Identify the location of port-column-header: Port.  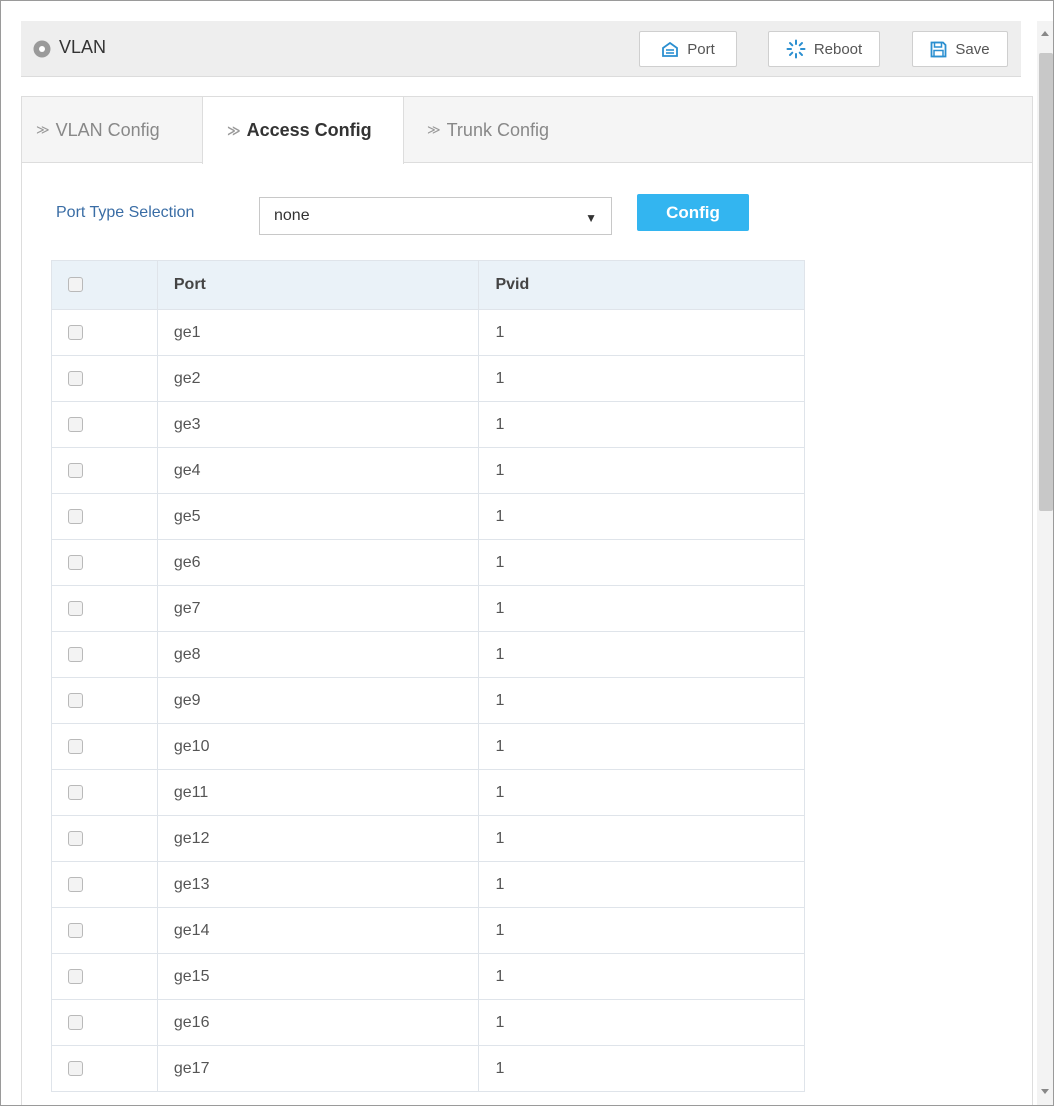
(318, 285).